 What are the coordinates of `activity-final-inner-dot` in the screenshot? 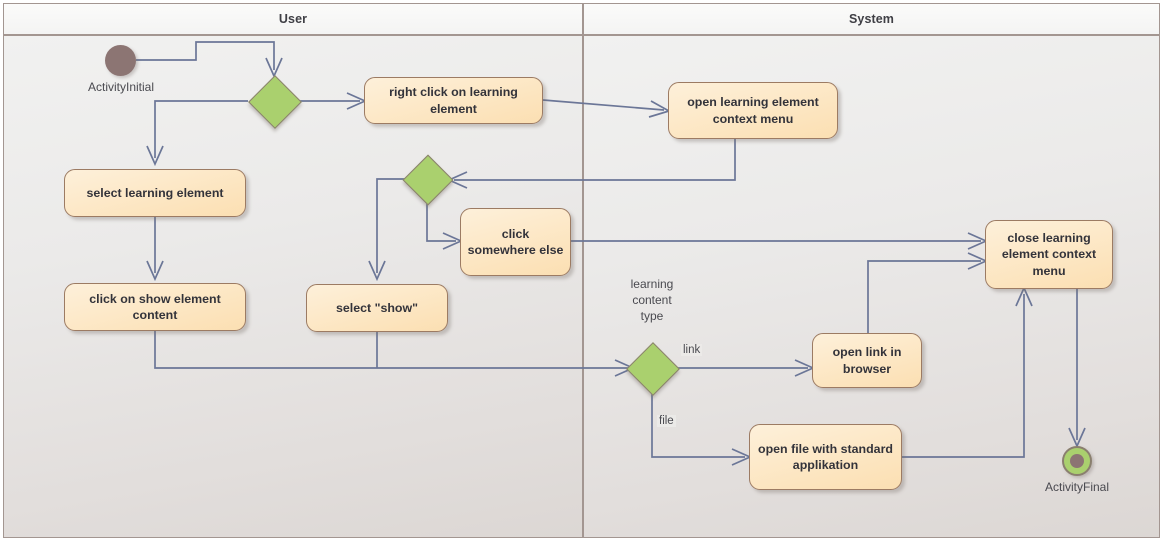 It's located at (1077, 461).